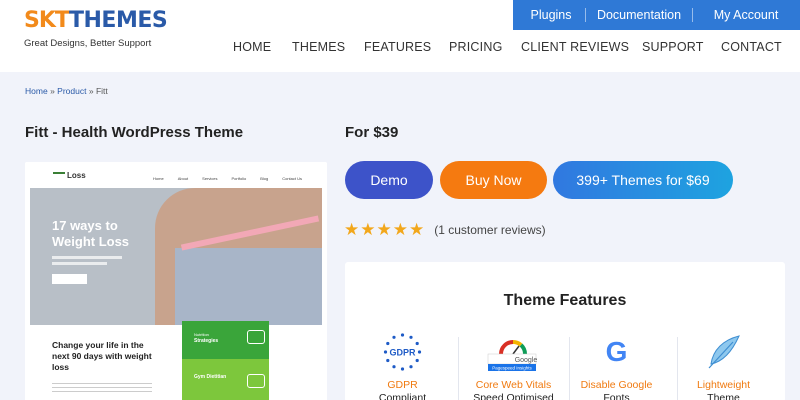 The width and height of the screenshot is (800, 400). I want to click on preview-nav-item: Portfolio, so click(239, 178).